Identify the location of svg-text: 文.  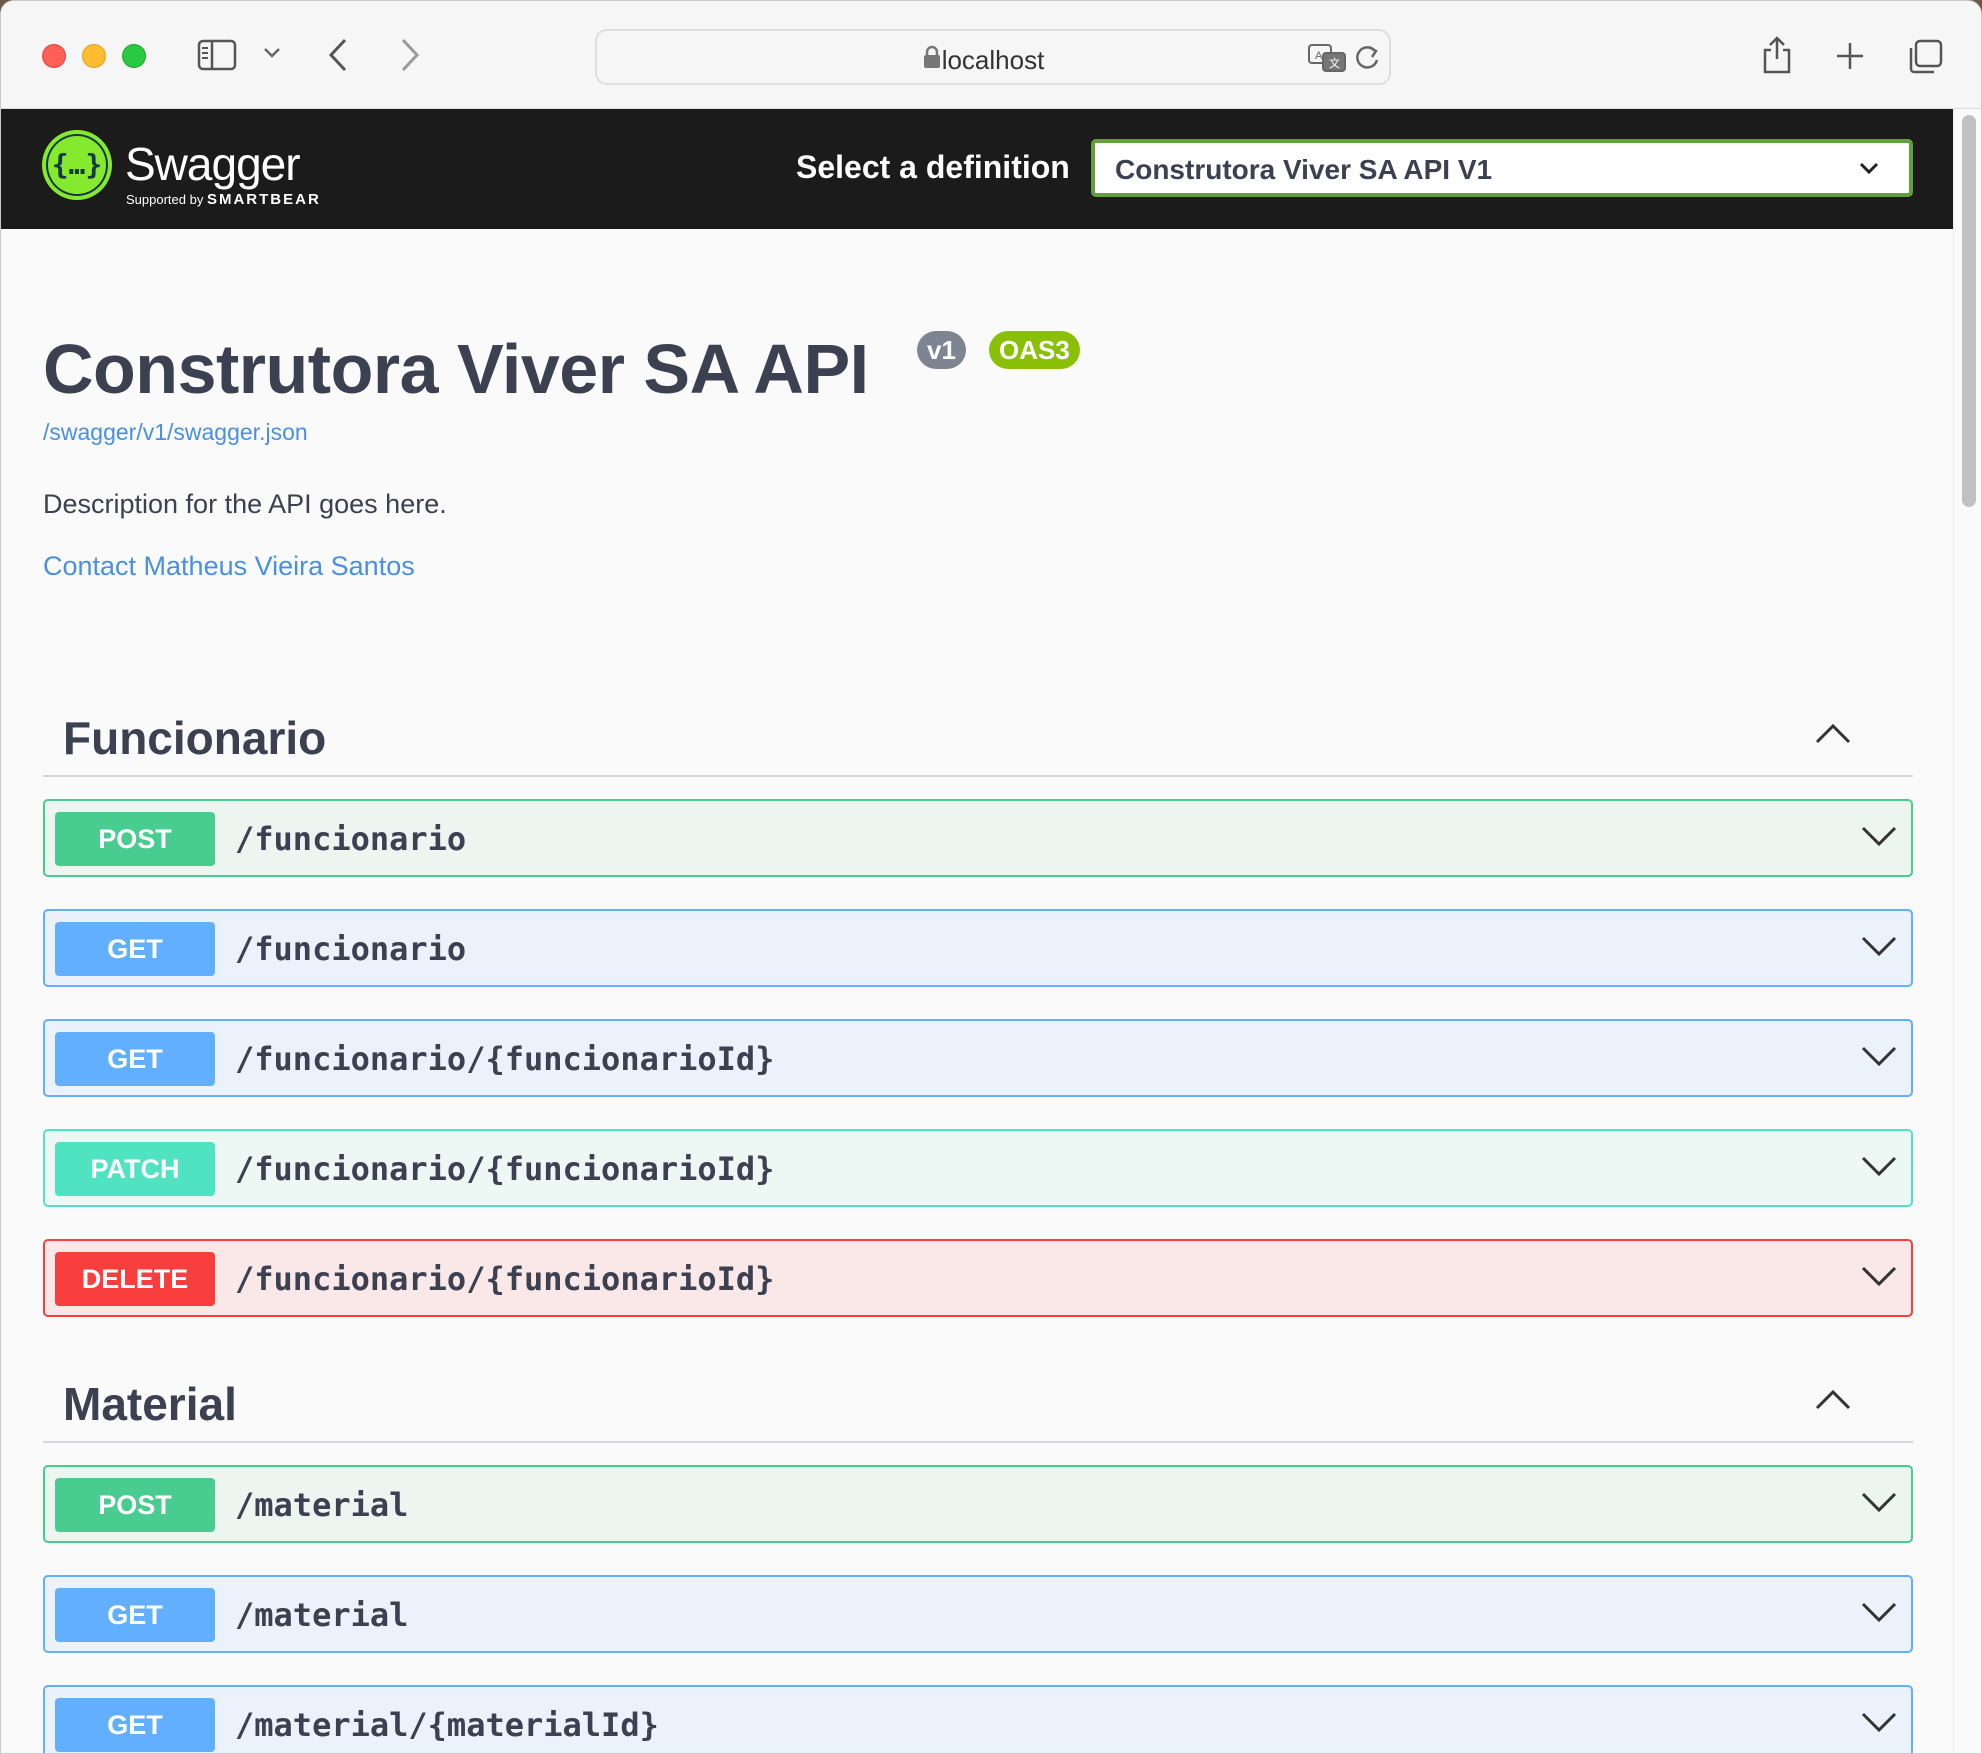
(1334, 63).